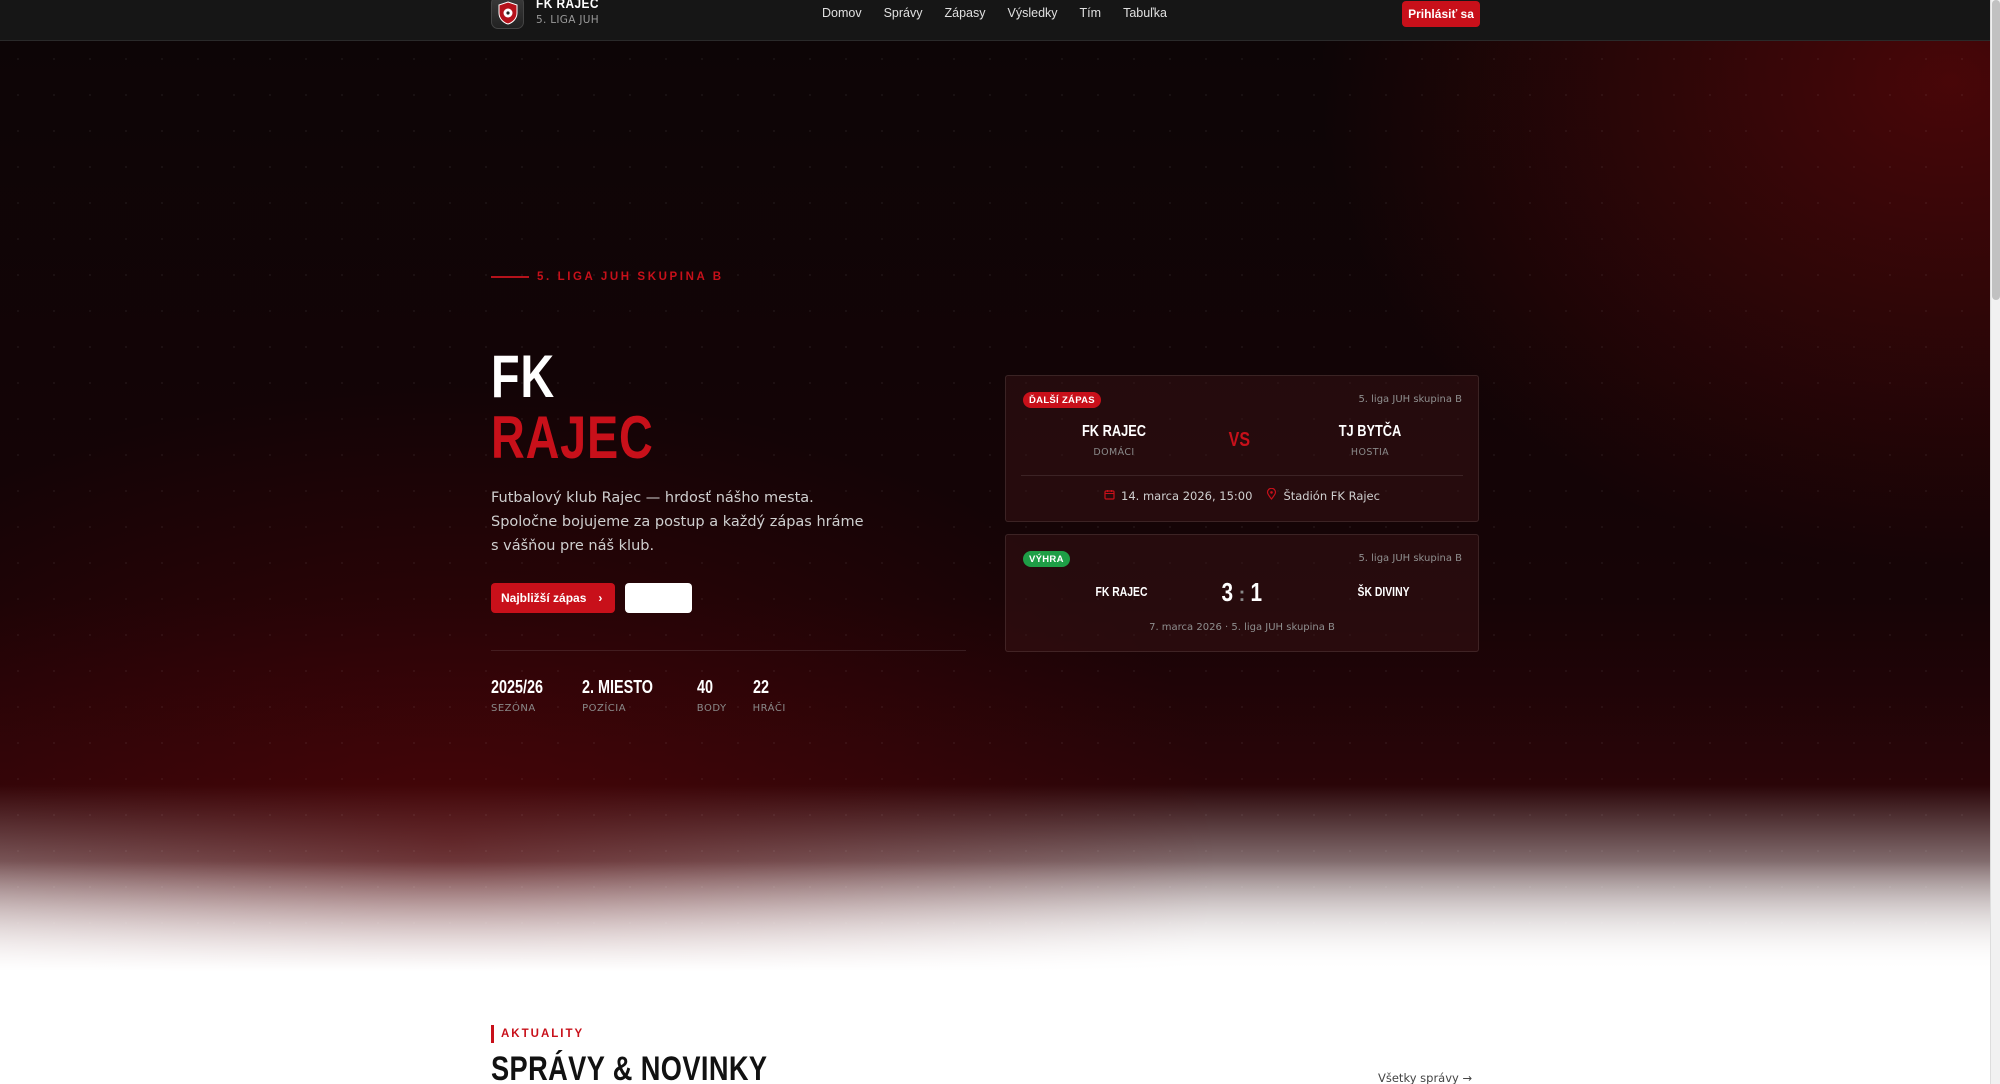 This screenshot has height=1084, width=2000. Describe the element at coordinates (1113, 431) in the screenshot. I see `home-team-name: FK RAJEC` at that location.